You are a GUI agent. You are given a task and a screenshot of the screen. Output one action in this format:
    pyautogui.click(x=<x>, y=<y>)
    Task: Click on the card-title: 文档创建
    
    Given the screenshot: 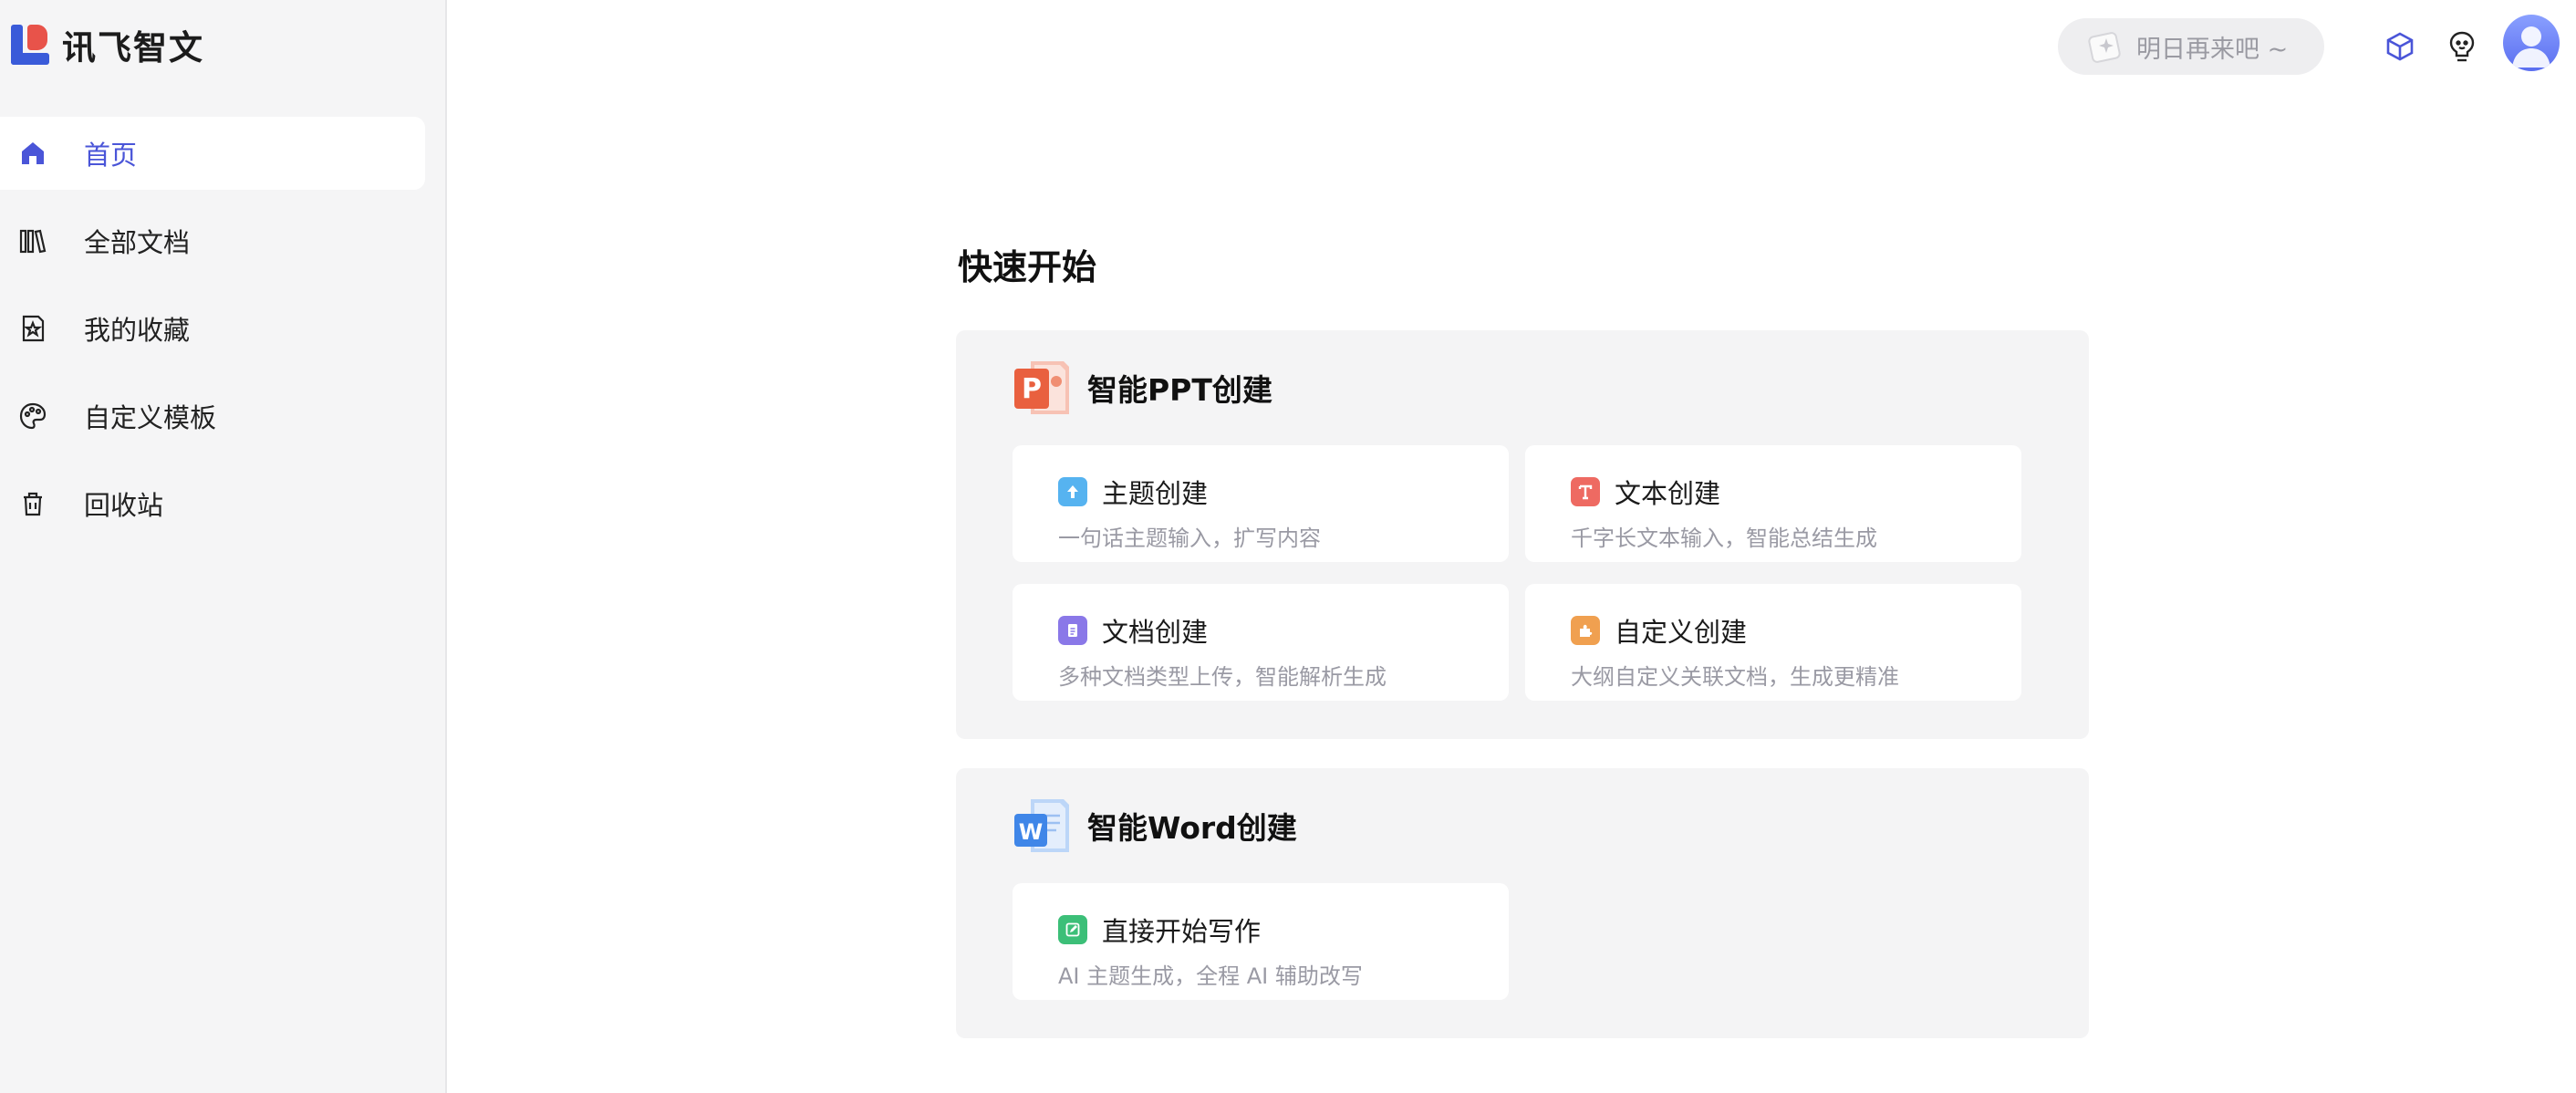 What is the action you would take?
    pyautogui.click(x=1155, y=633)
    